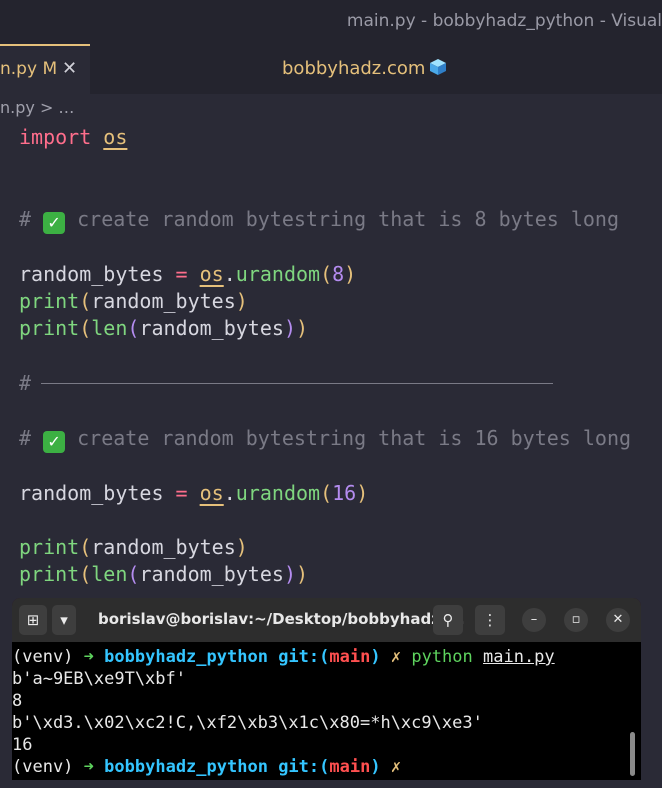 Image resolution: width=662 pixels, height=788 pixels. I want to click on tab-main-py: n.py M ✕, so click(45, 69).